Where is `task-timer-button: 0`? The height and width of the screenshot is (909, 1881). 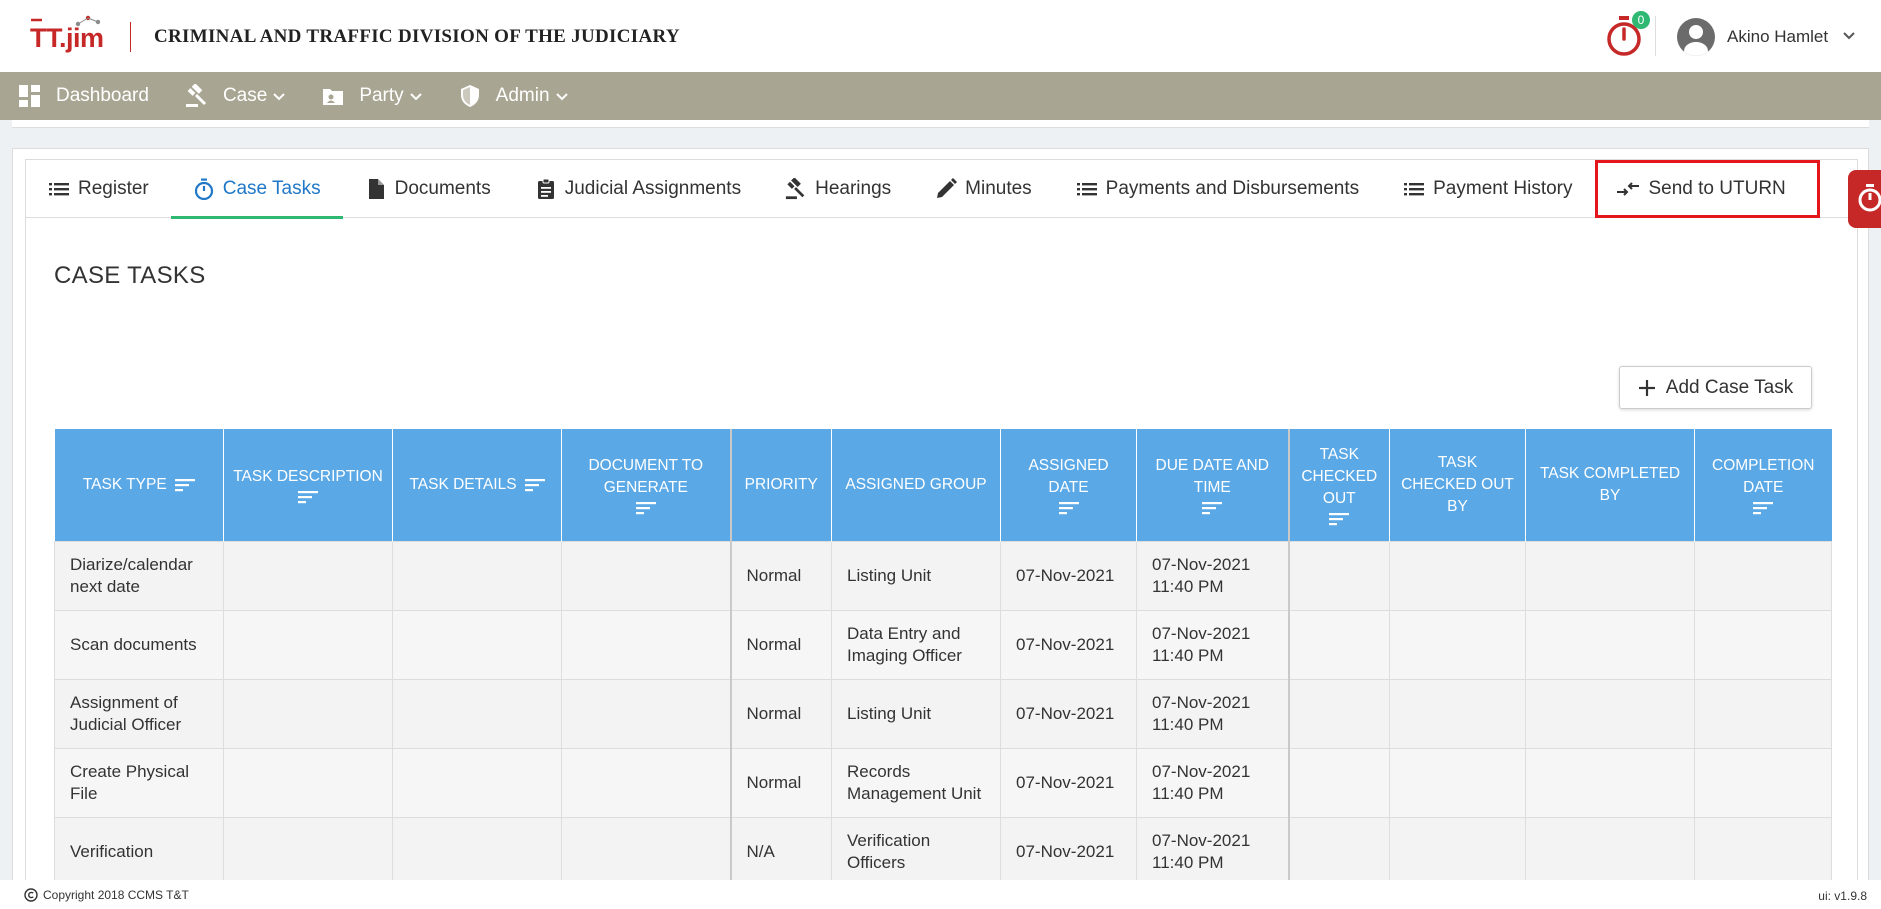 task-timer-button: 0 is located at coordinates (1627, 34).